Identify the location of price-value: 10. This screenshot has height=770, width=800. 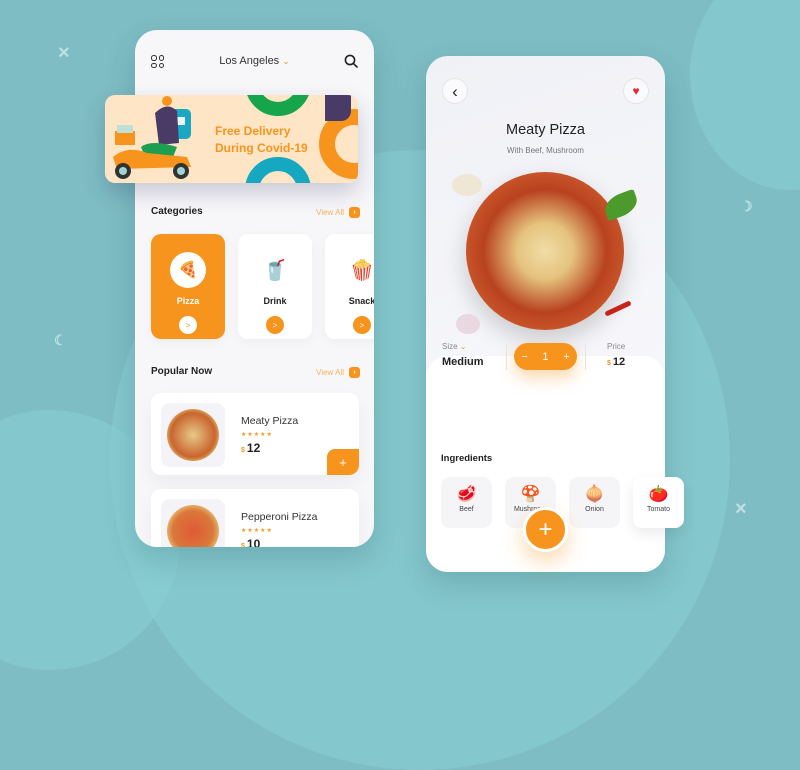
(253, 542).